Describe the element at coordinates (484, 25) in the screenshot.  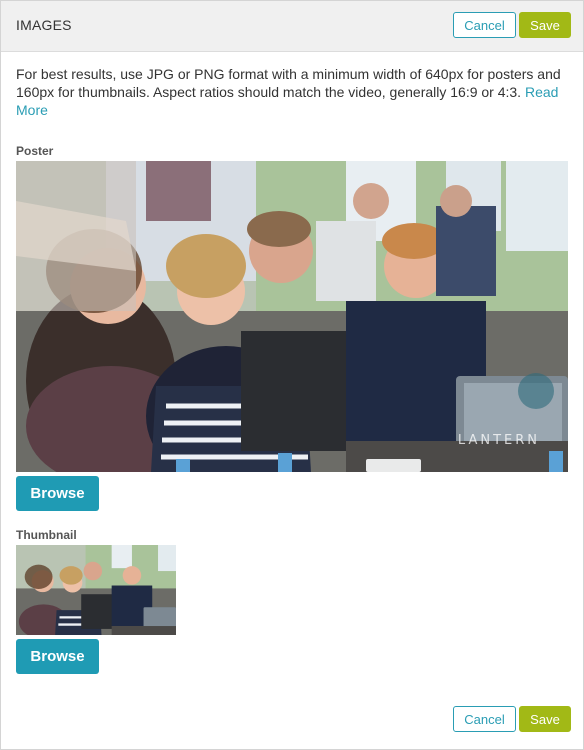
I see `header-cancel-button: Cancel` at that location.